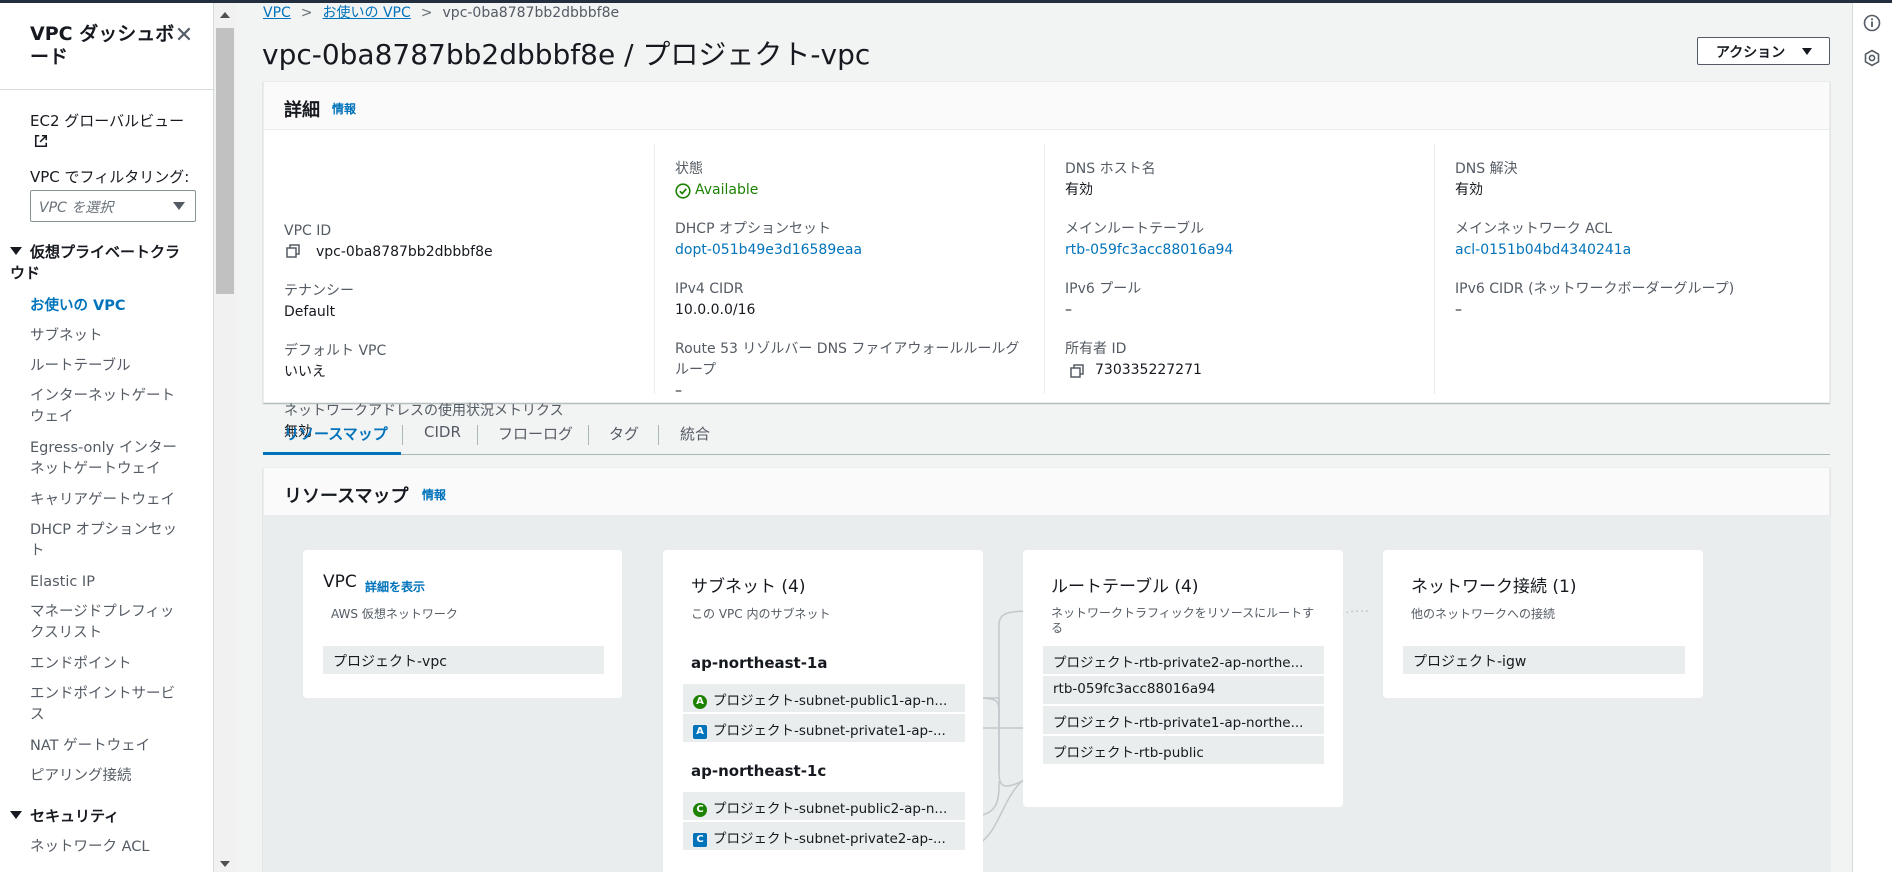  I want to click on field-label-dhcp-options: DHCP オプションセット, so click(753, 229).